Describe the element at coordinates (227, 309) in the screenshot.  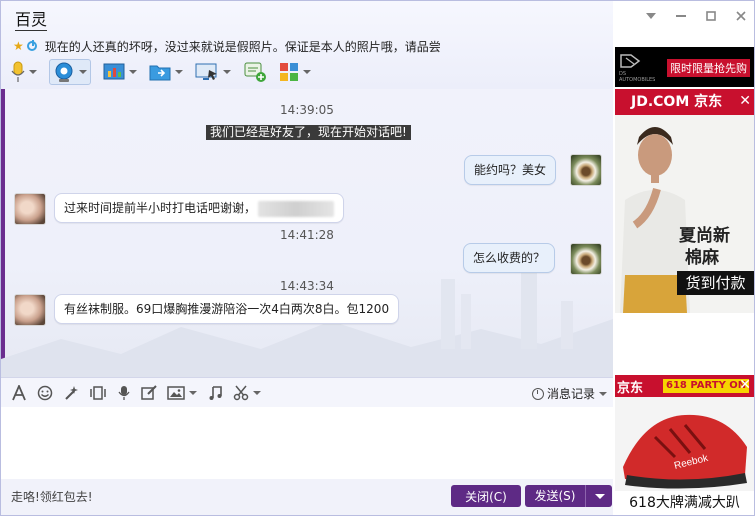
I see `message-bubble-received: 有丝袜制服。69口爆胸推漫游陪浴一次4白两次8白。包1200` at that location.